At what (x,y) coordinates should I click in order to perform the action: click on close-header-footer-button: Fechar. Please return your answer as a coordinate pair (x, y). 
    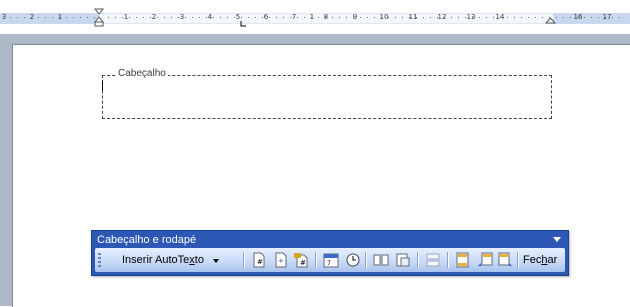
    Looking at the image, I should click on (540, 260).